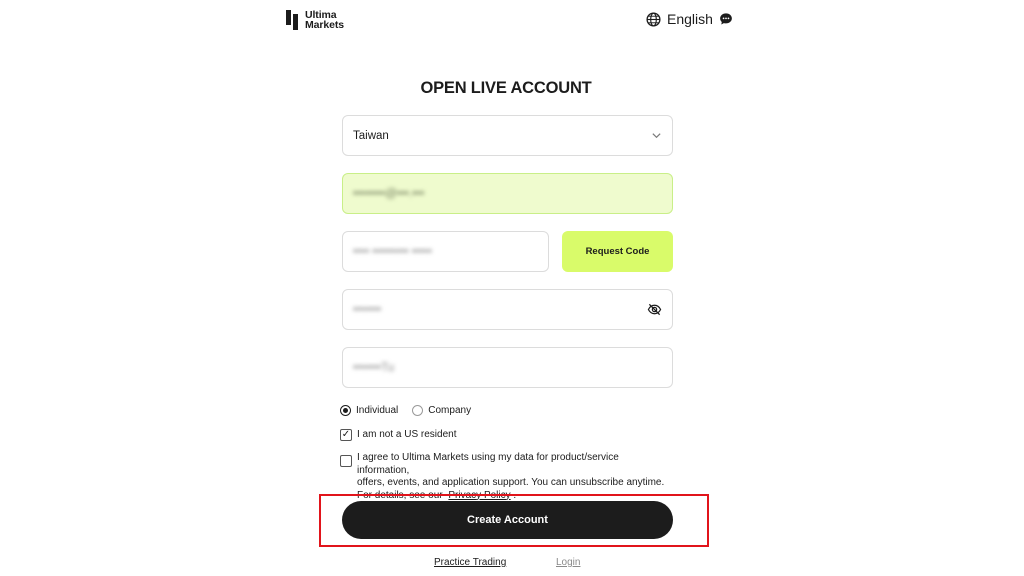 The image size is (1024, 576). Describe the element at coordinates (507, 309) in the screenshot. I see `password-field: •••••••` at that location.